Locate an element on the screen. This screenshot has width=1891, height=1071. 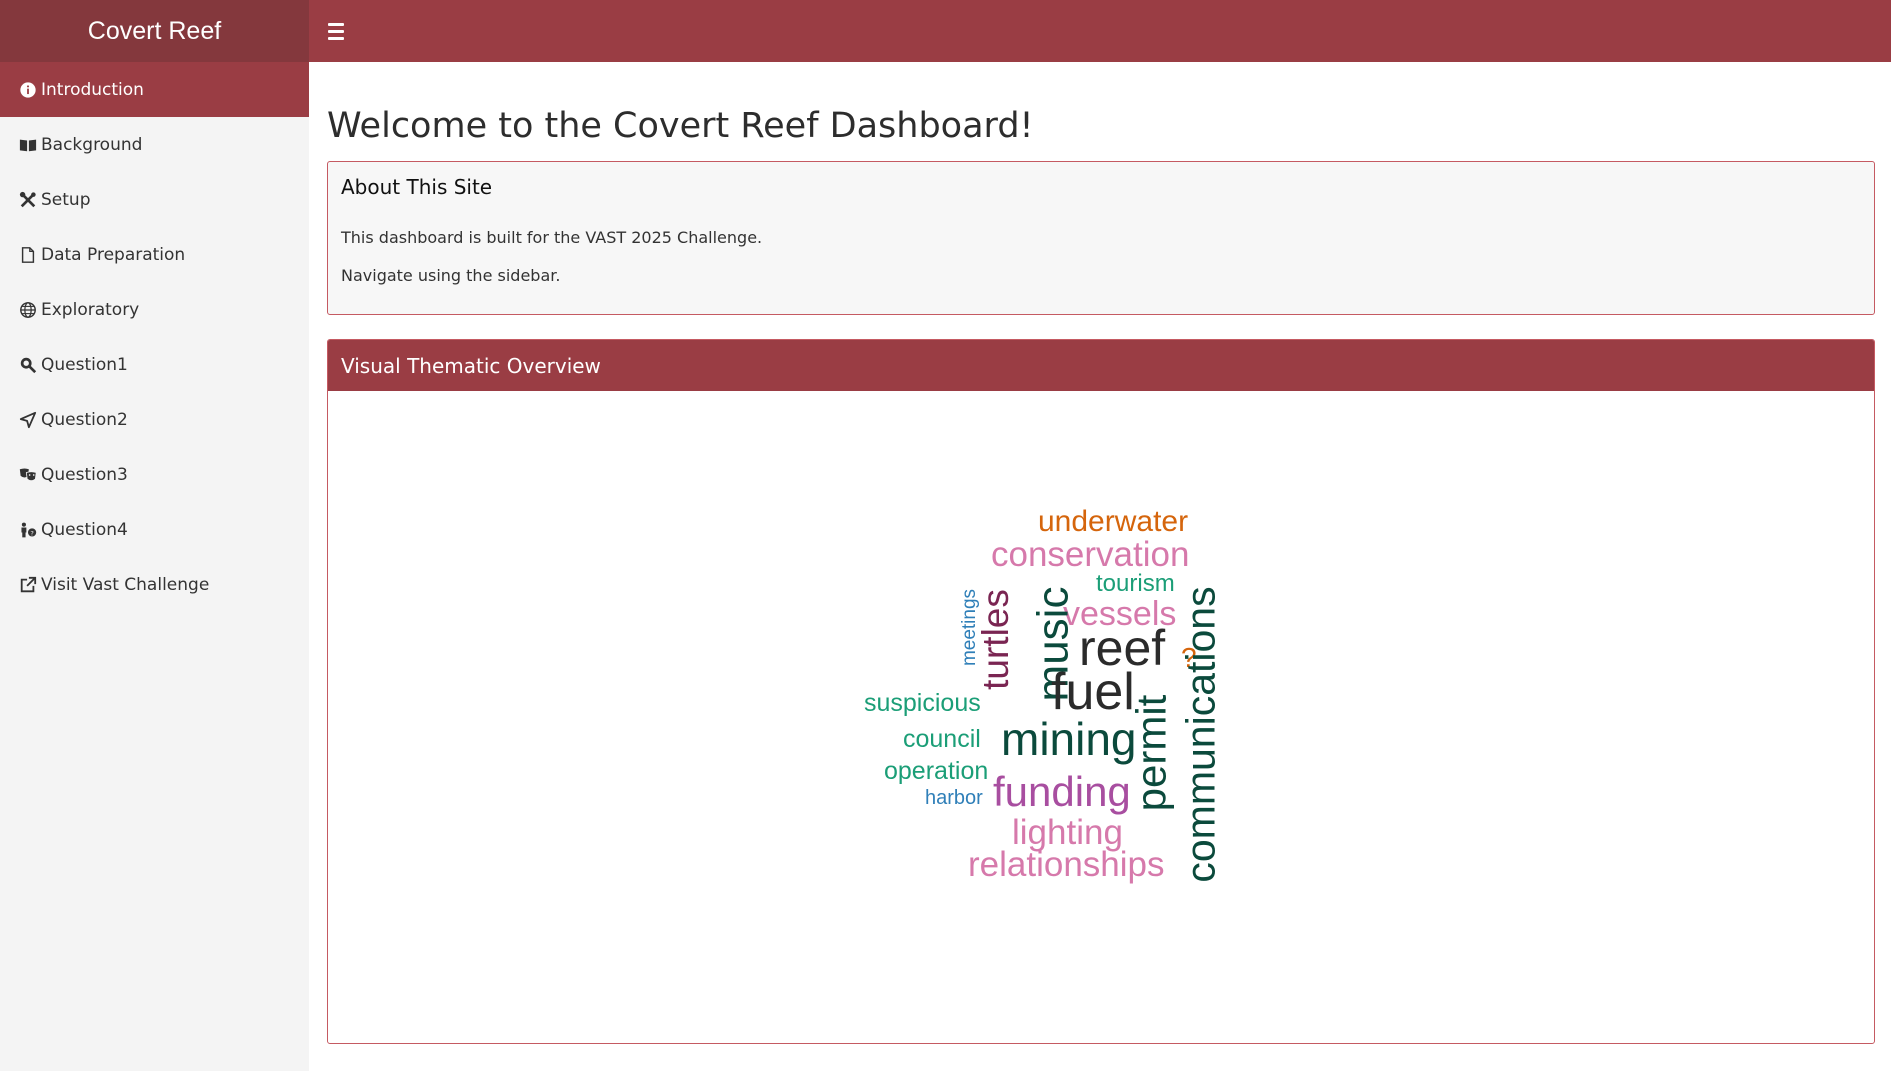
word-suspicious: suspicious is located at coordinates (922, 703).